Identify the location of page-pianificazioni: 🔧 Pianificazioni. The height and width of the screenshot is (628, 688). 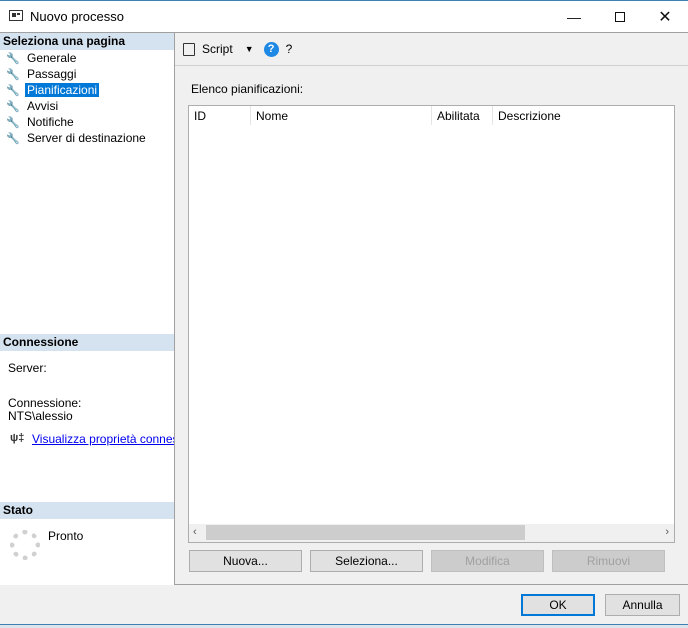
(53, 90).